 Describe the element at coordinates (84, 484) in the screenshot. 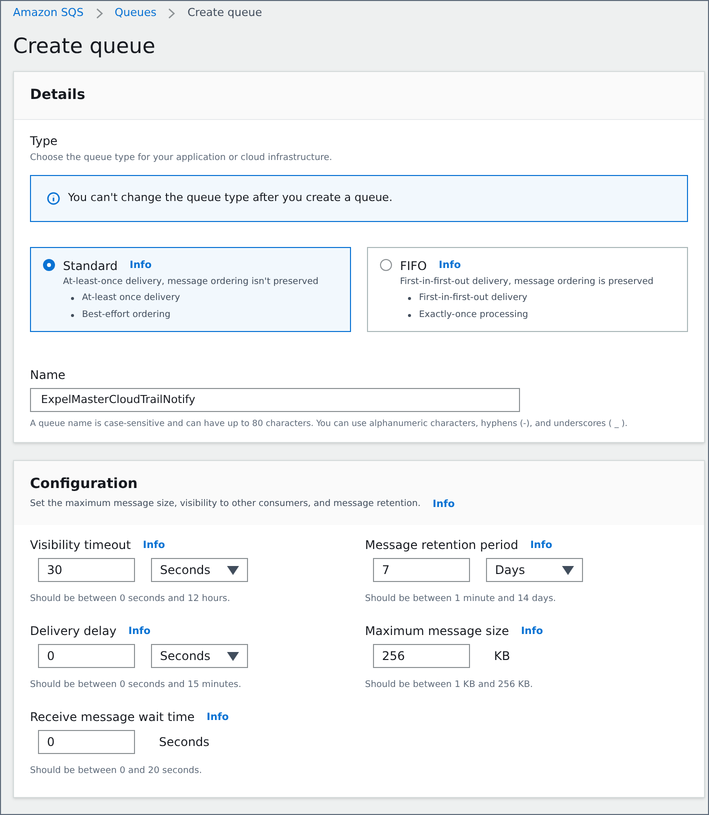

I see `section-title: Configuration` at that location.